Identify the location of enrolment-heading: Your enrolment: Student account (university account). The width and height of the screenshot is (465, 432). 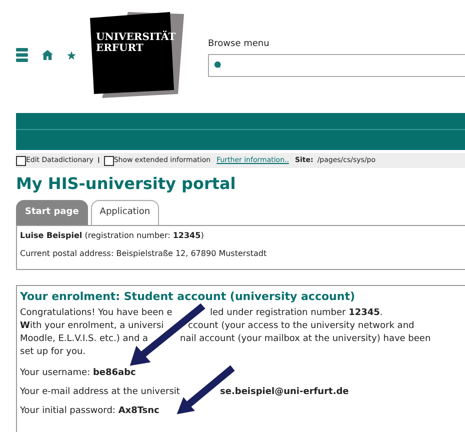
(187, 296).